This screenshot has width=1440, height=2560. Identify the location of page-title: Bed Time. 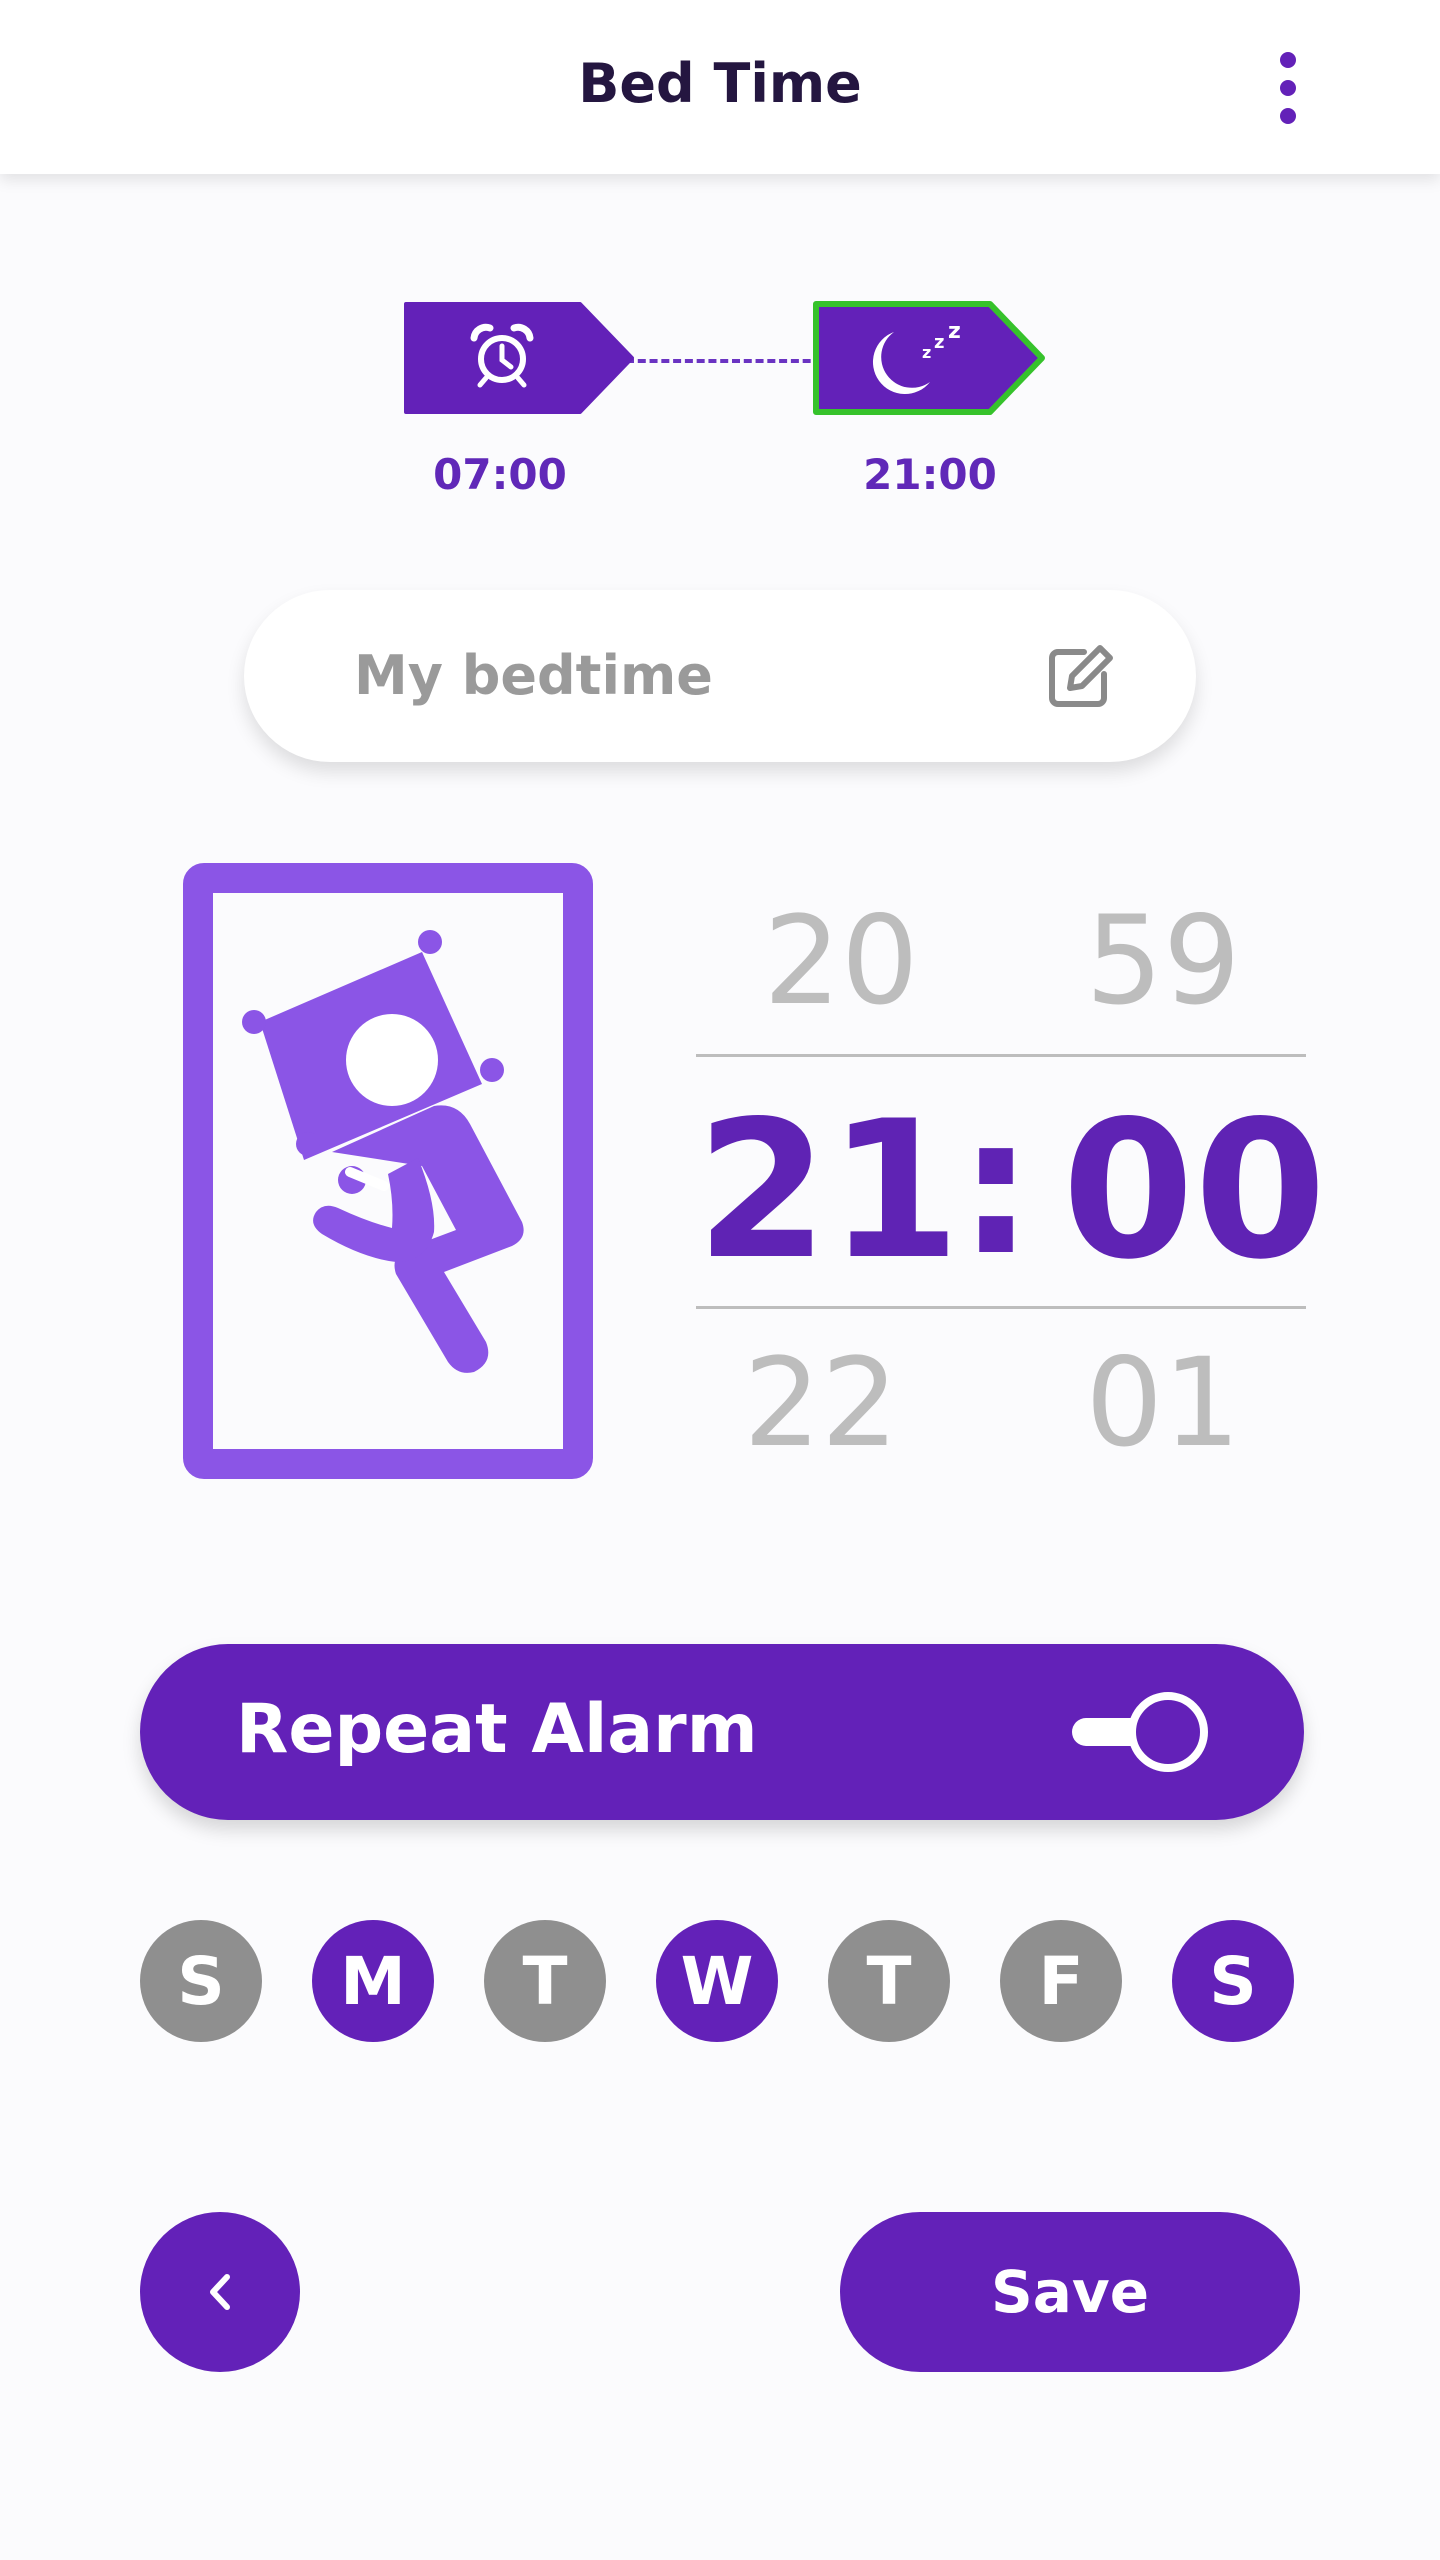
(720, 83).